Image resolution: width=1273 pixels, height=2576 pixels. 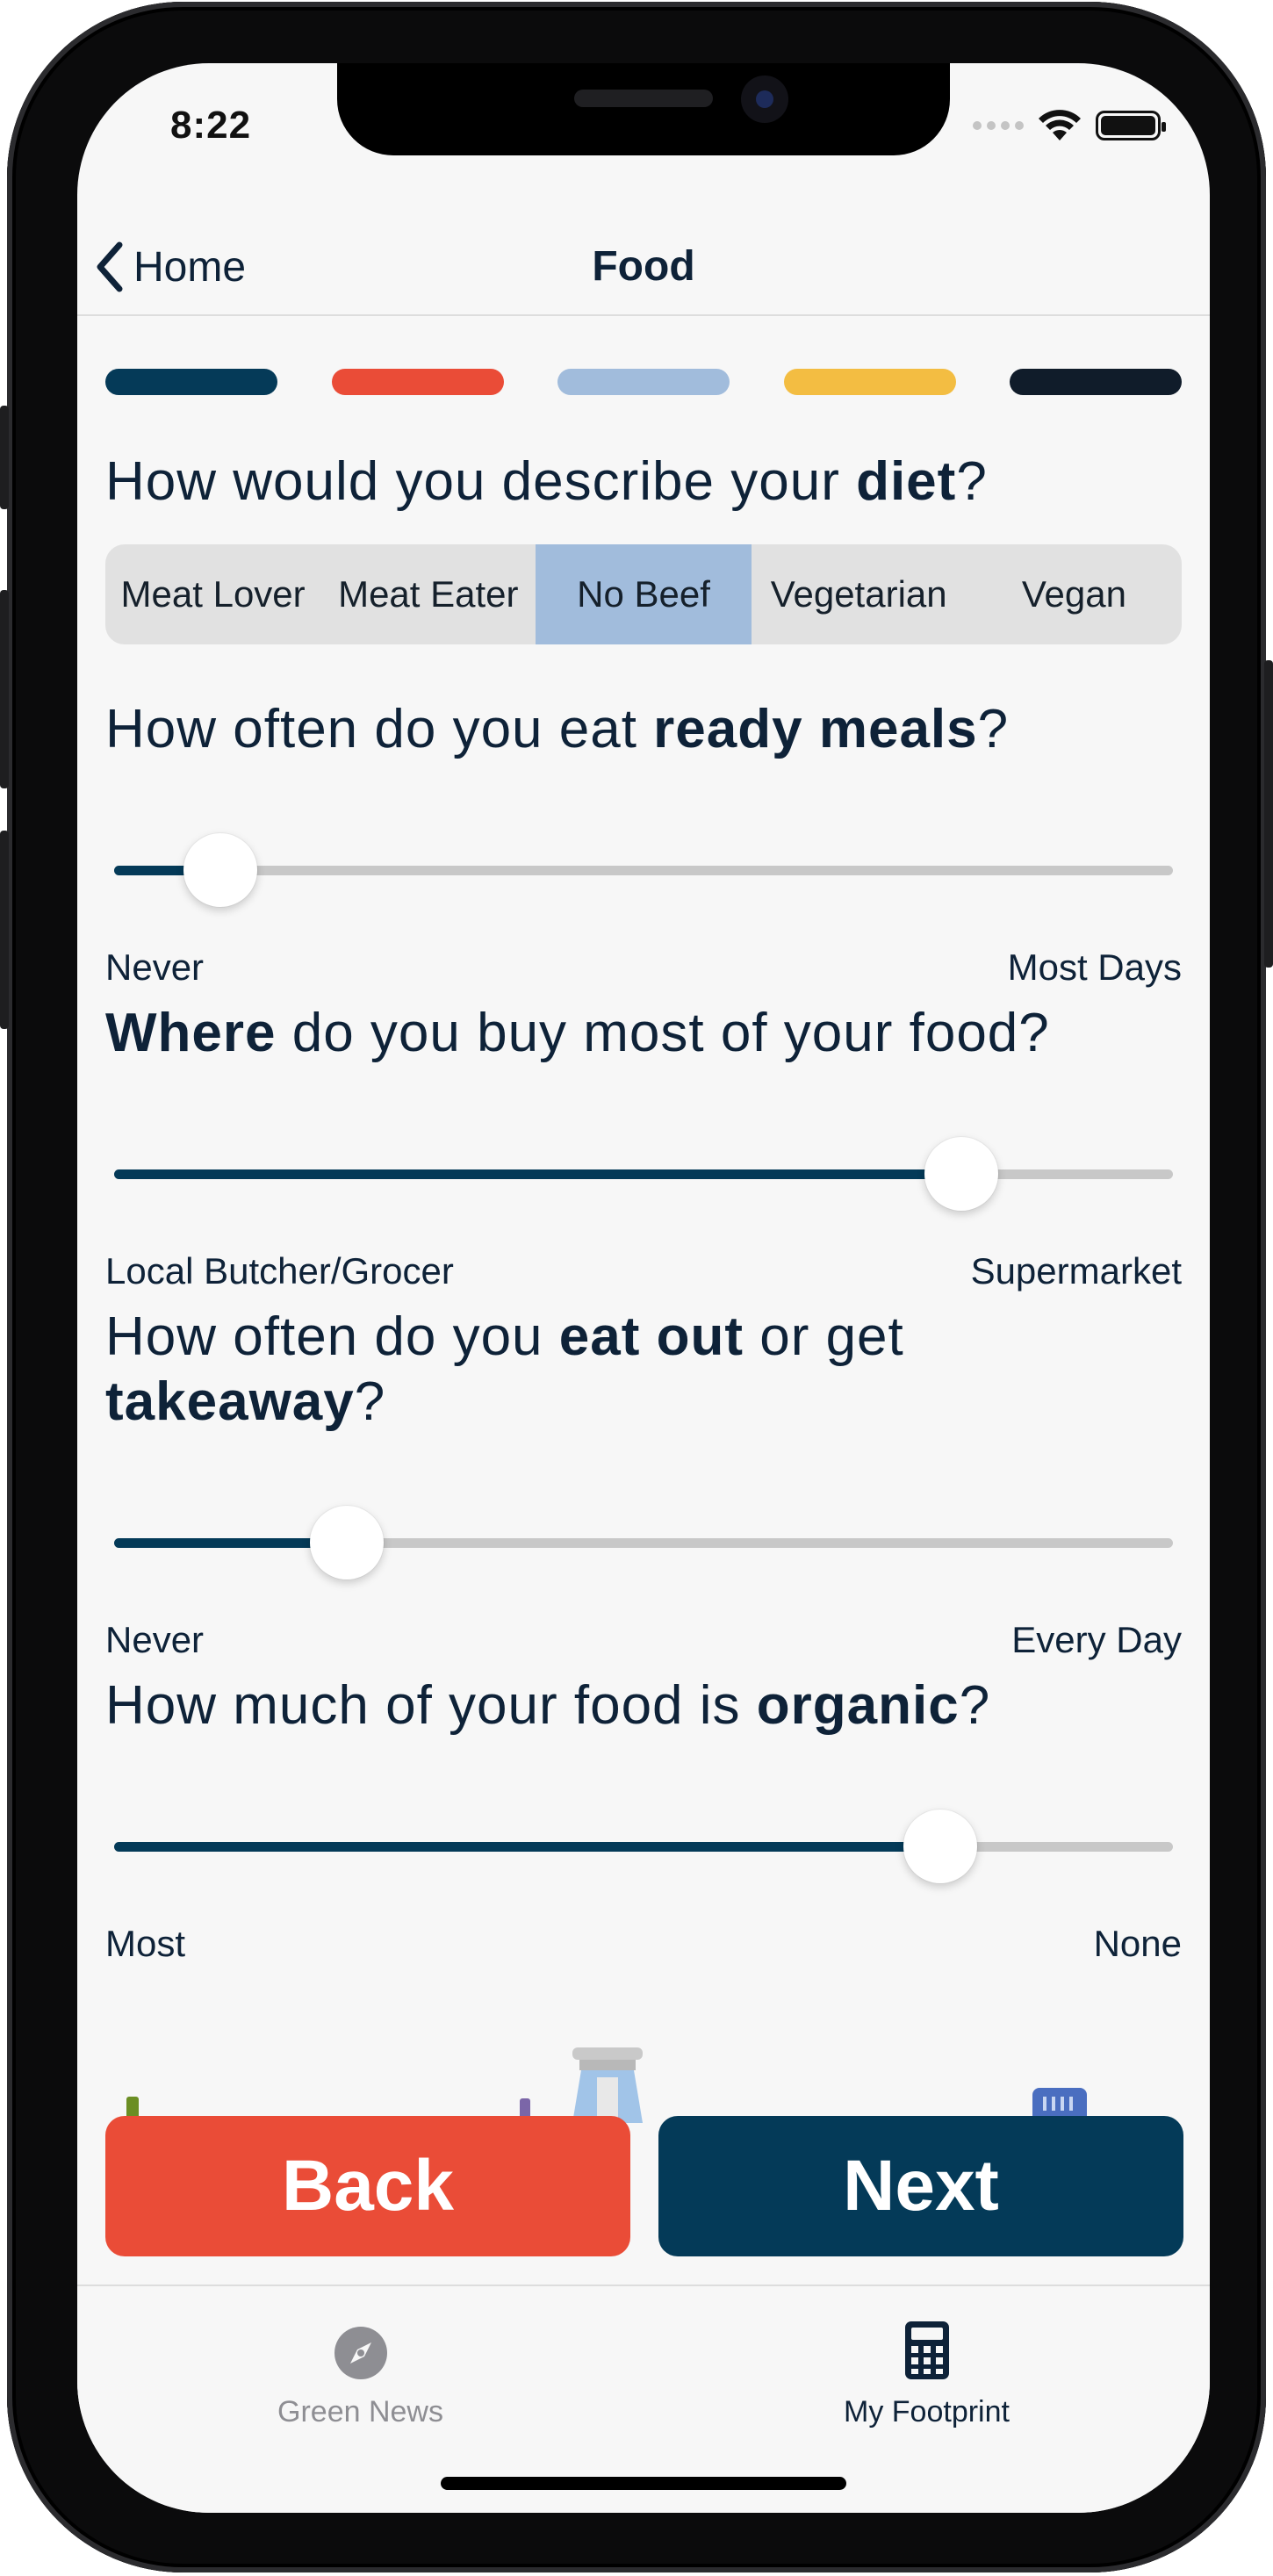 What do you see at coordinates (765, 99) in the screenshot?
I see `front-camera` at bounding box center [765, 99].